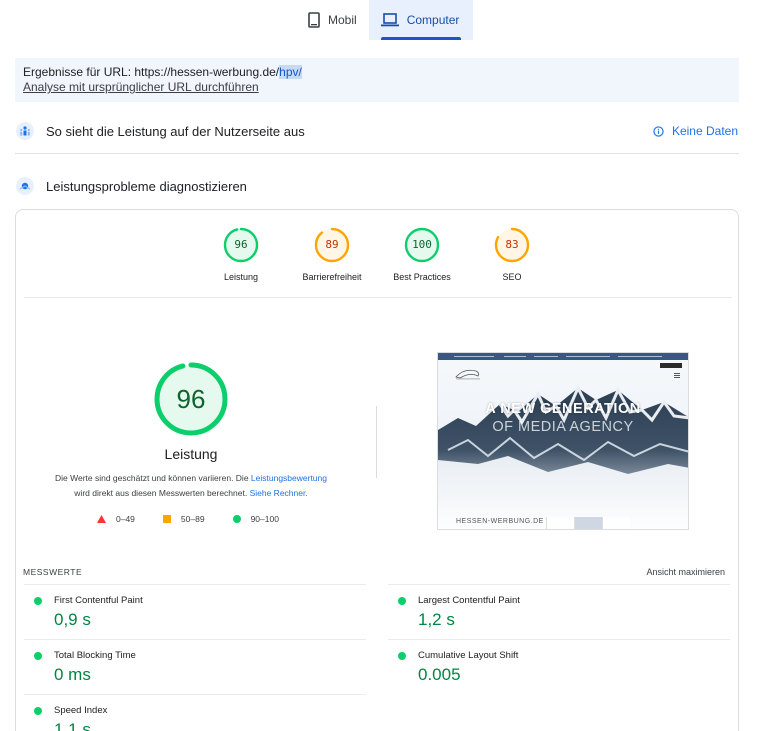  Describe the element at coordinates (468, 376) in the screenshot. I see `site-logo` at that location.